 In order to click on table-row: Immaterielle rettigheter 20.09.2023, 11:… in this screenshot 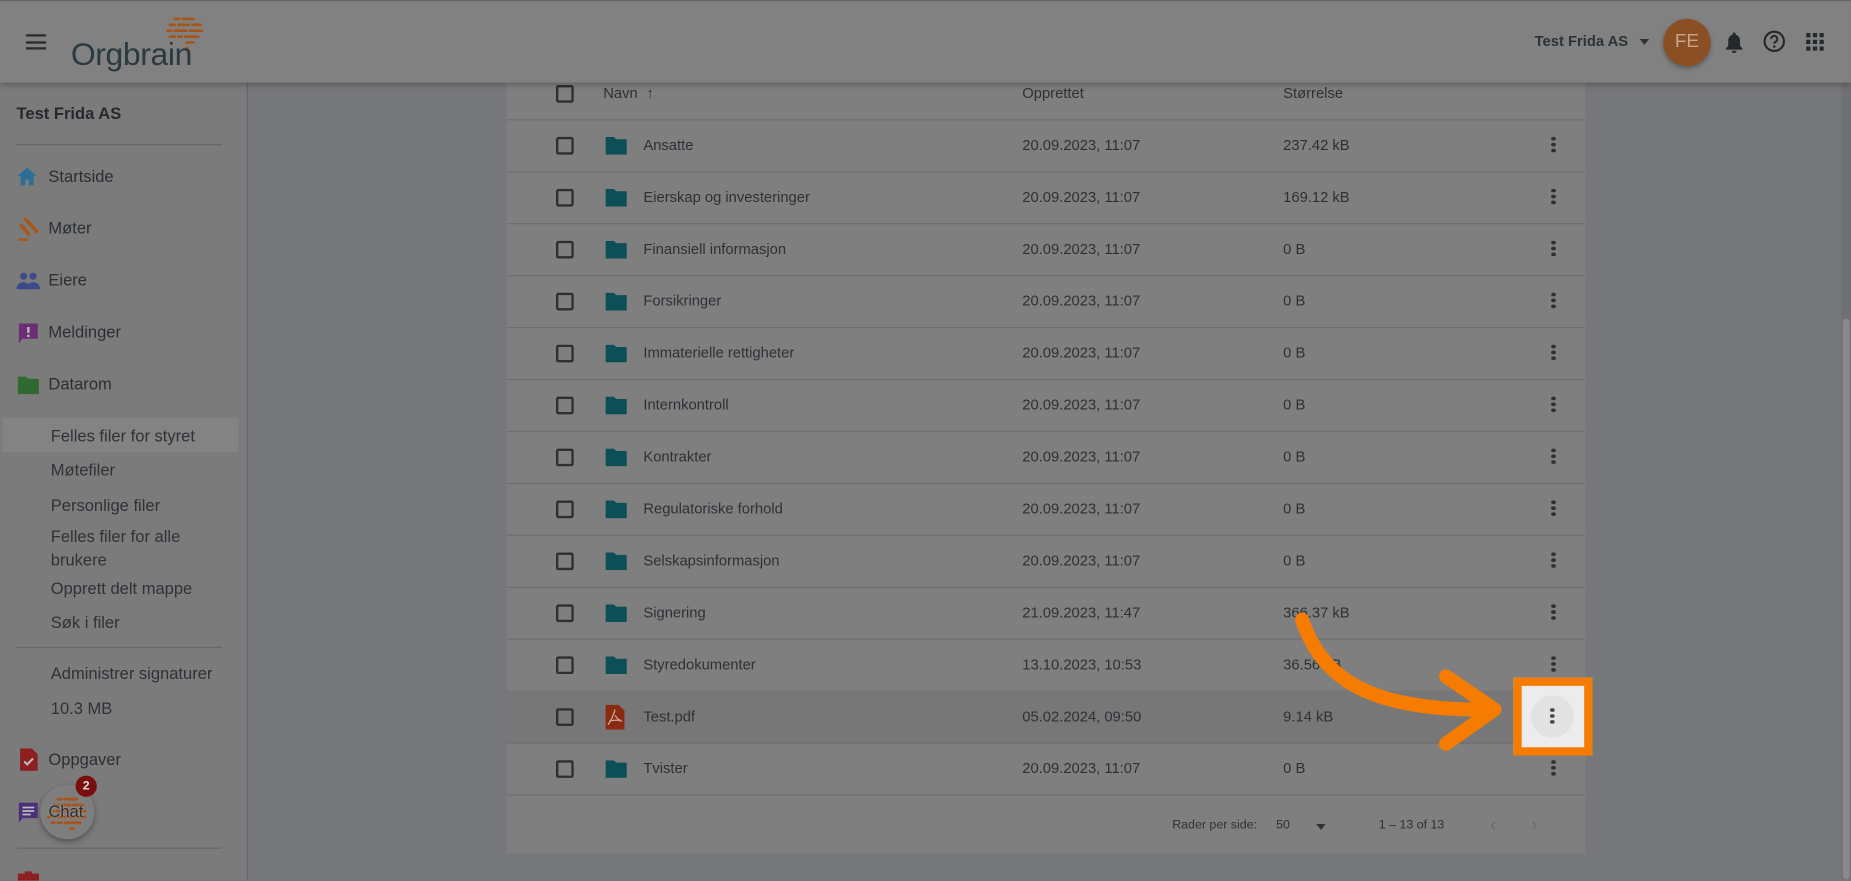, I will do `click(1046, 354)`.